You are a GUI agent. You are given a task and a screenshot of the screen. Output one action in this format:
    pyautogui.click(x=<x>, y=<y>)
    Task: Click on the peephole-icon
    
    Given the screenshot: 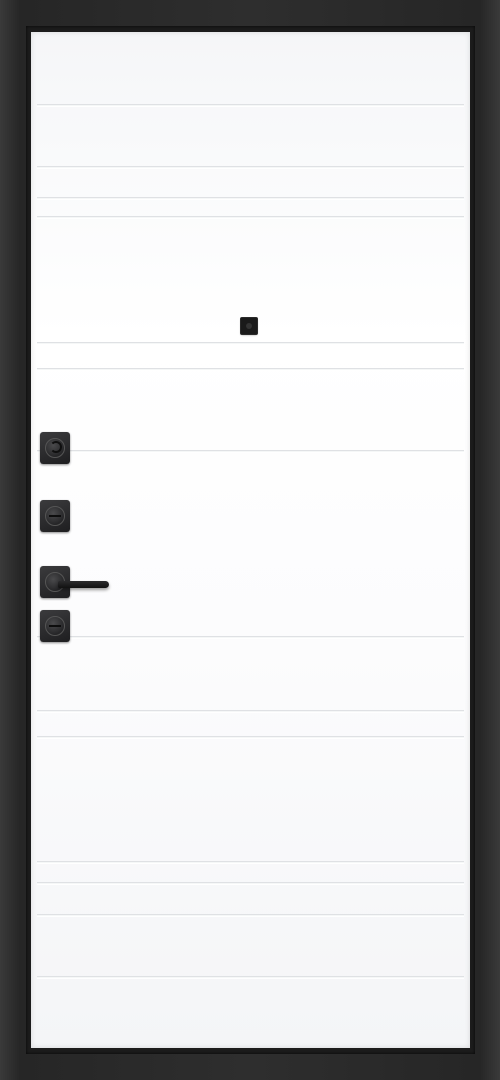 What is the action you would take?
    pyautogui.click(x=249, y=326)
    